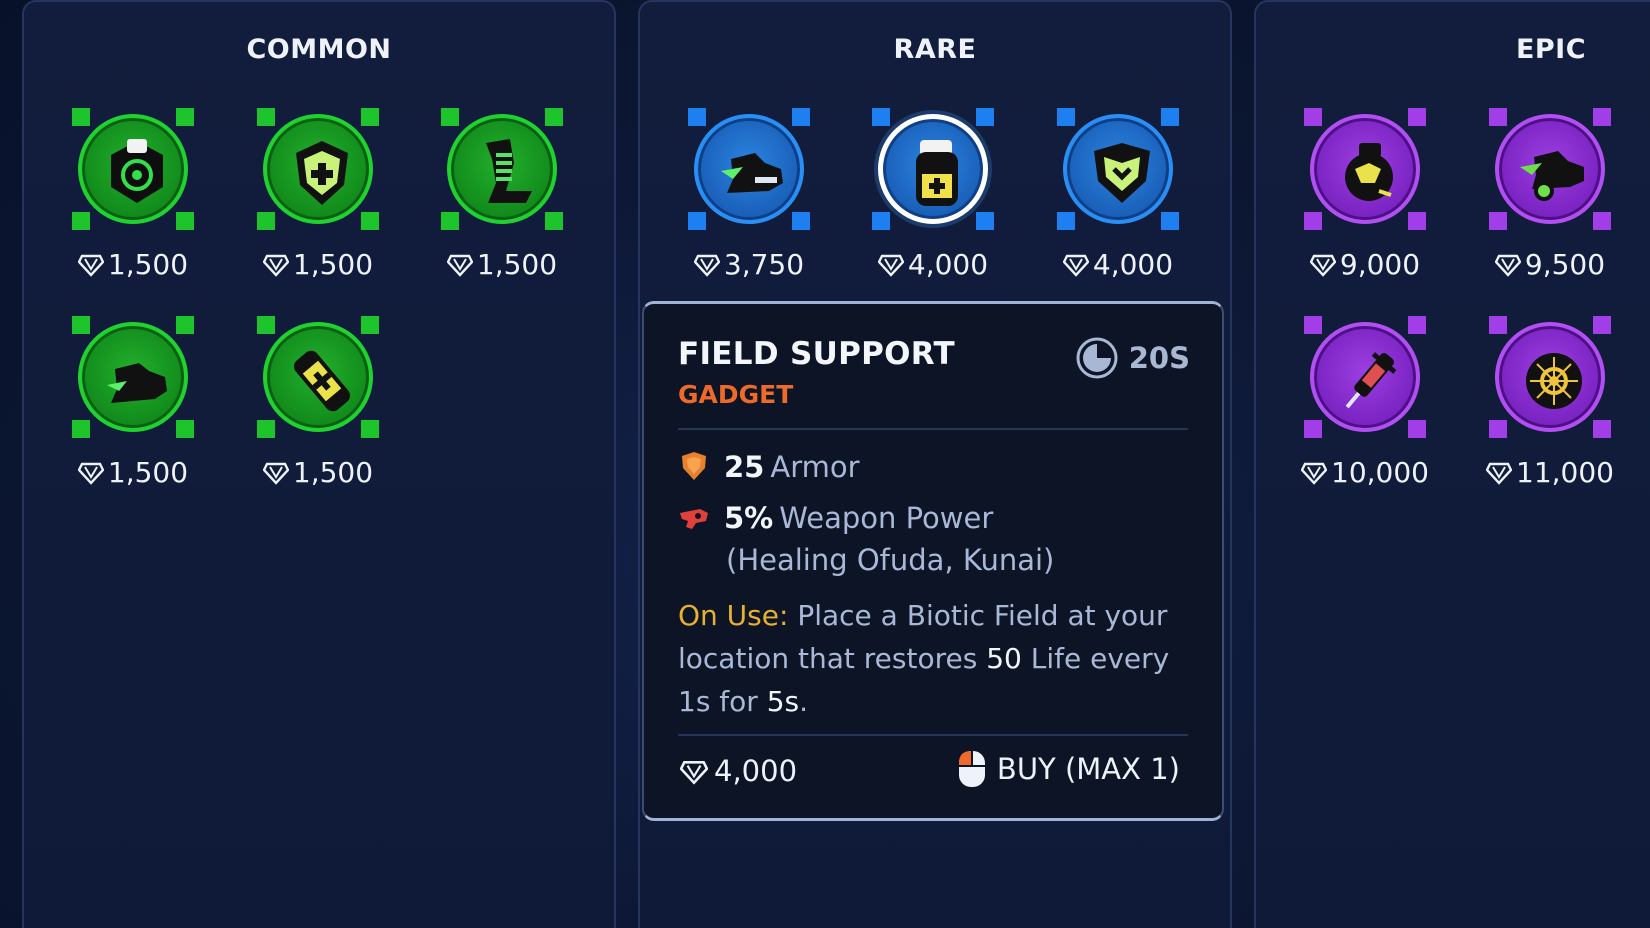 This screenshot has width=1650, height=928. I want to click on shop-item-epic-3: 10,000, so click(1365, 416).